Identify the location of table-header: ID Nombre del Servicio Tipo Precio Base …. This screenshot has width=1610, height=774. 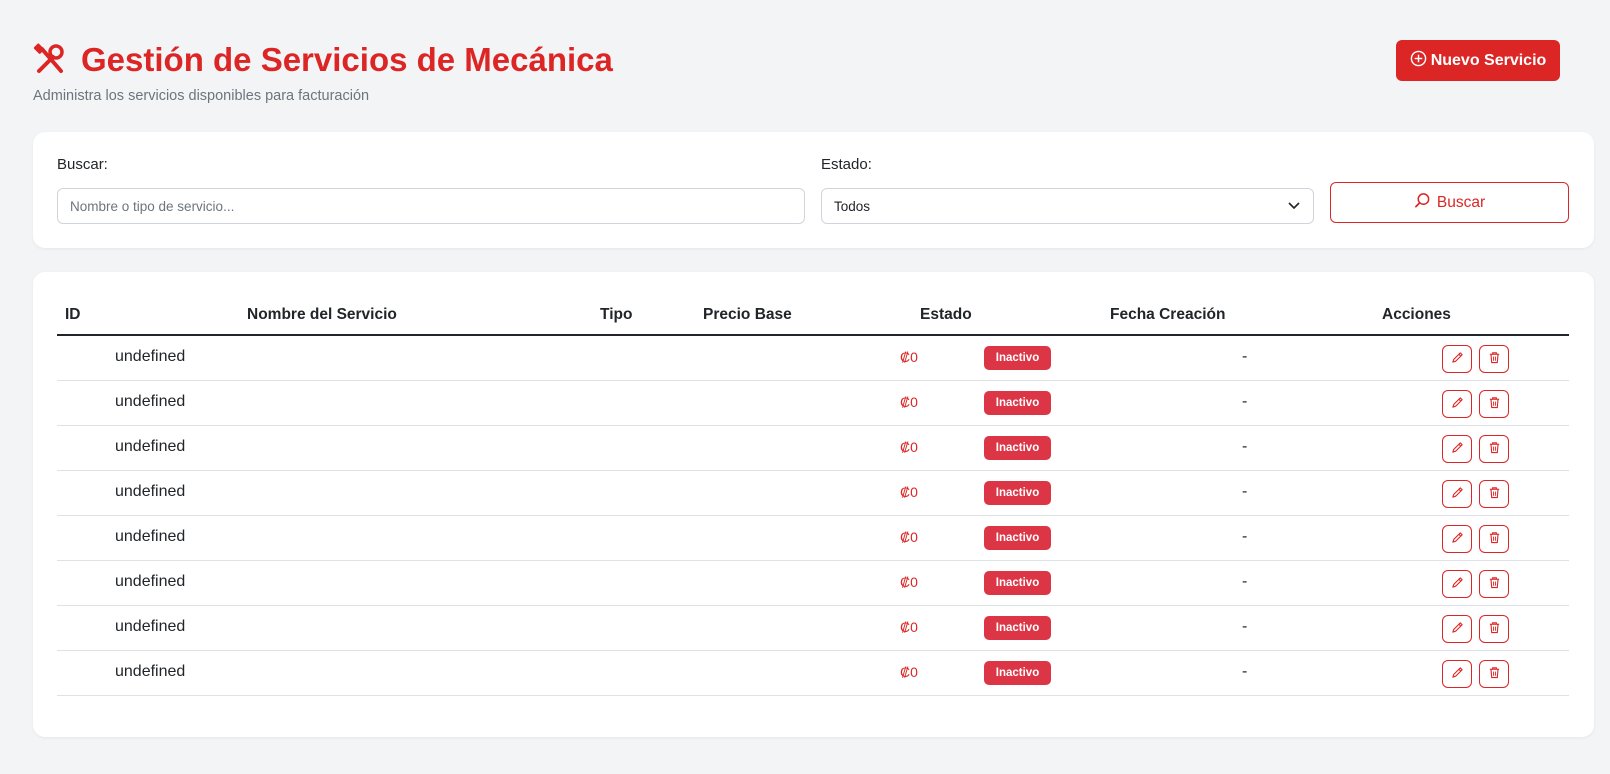
(813, 318).